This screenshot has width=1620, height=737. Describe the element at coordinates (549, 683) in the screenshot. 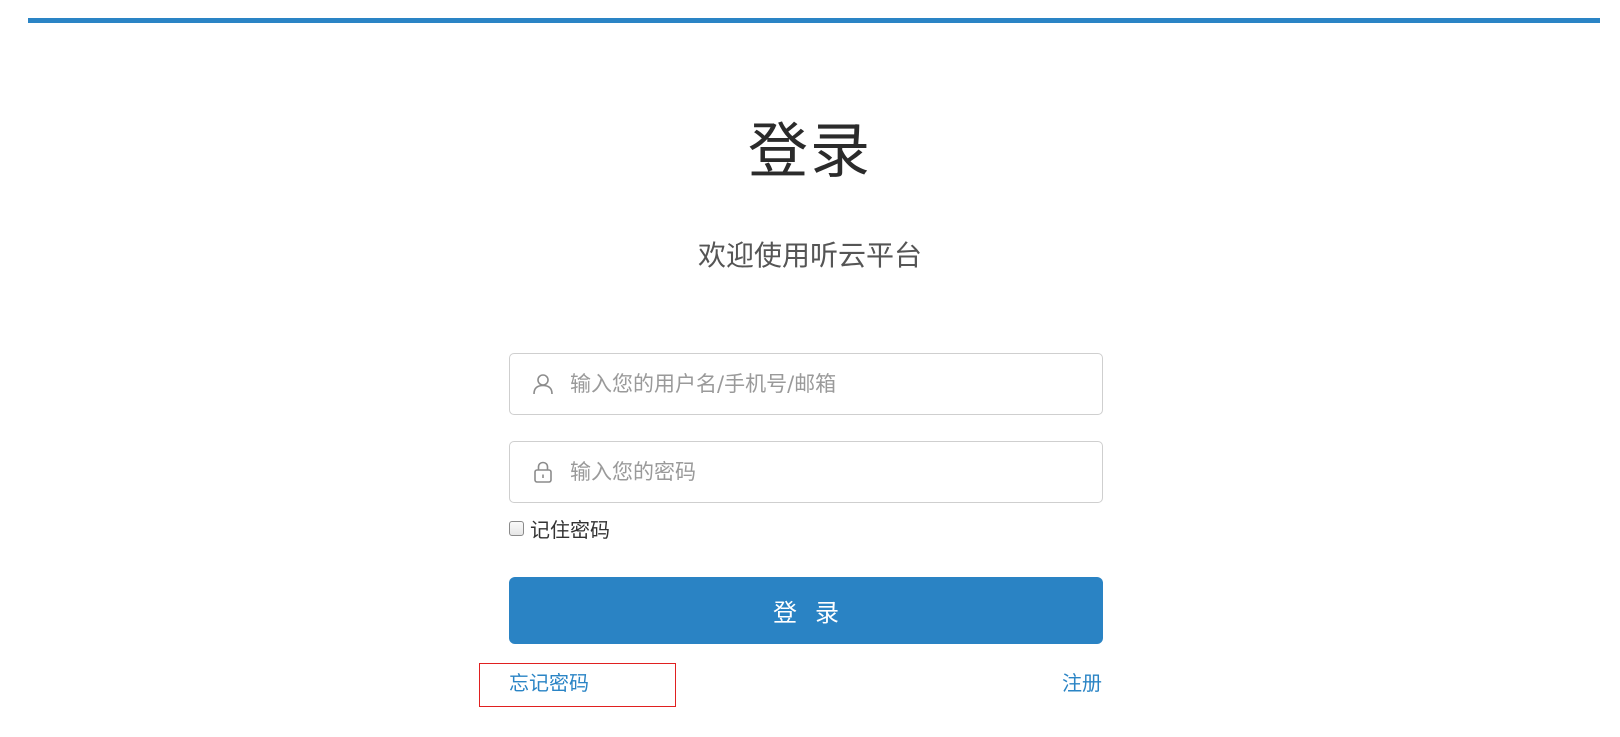

I see `forgot-password-link: 忘记密码` at that location.